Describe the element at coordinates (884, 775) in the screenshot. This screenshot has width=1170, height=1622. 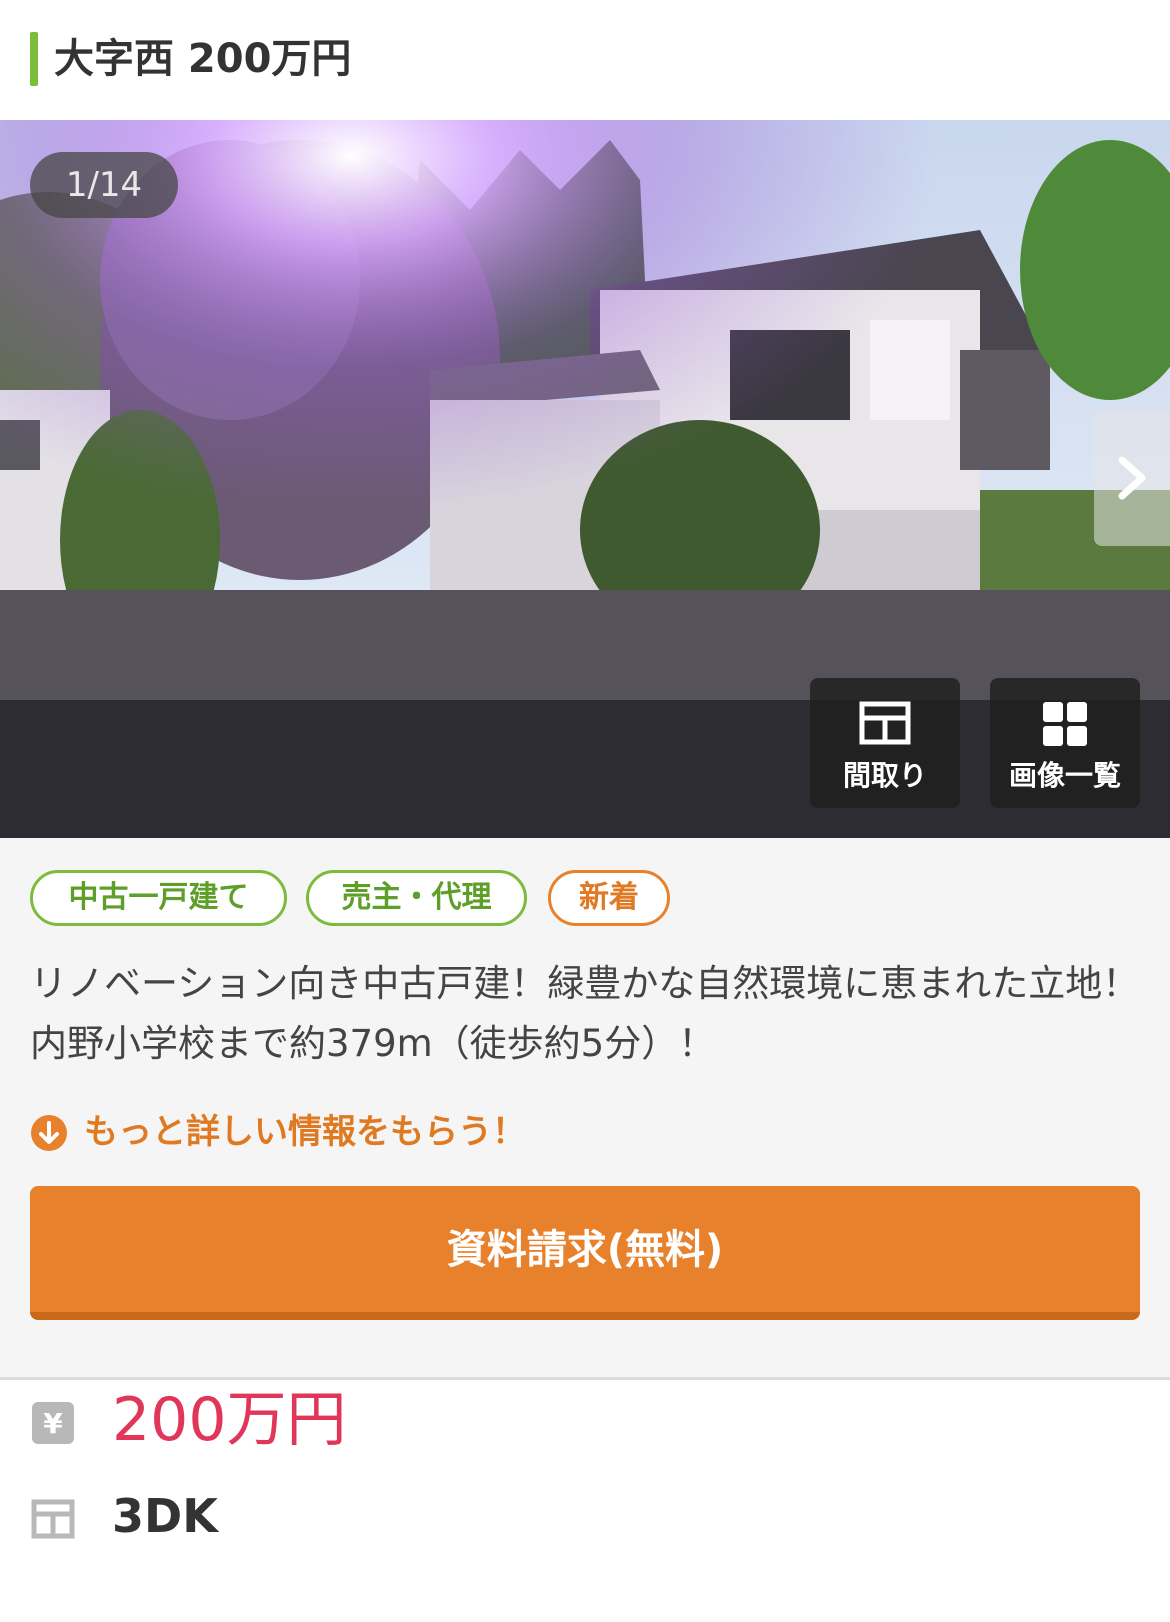
I see `floor-plan-label: 間取り` at that location.